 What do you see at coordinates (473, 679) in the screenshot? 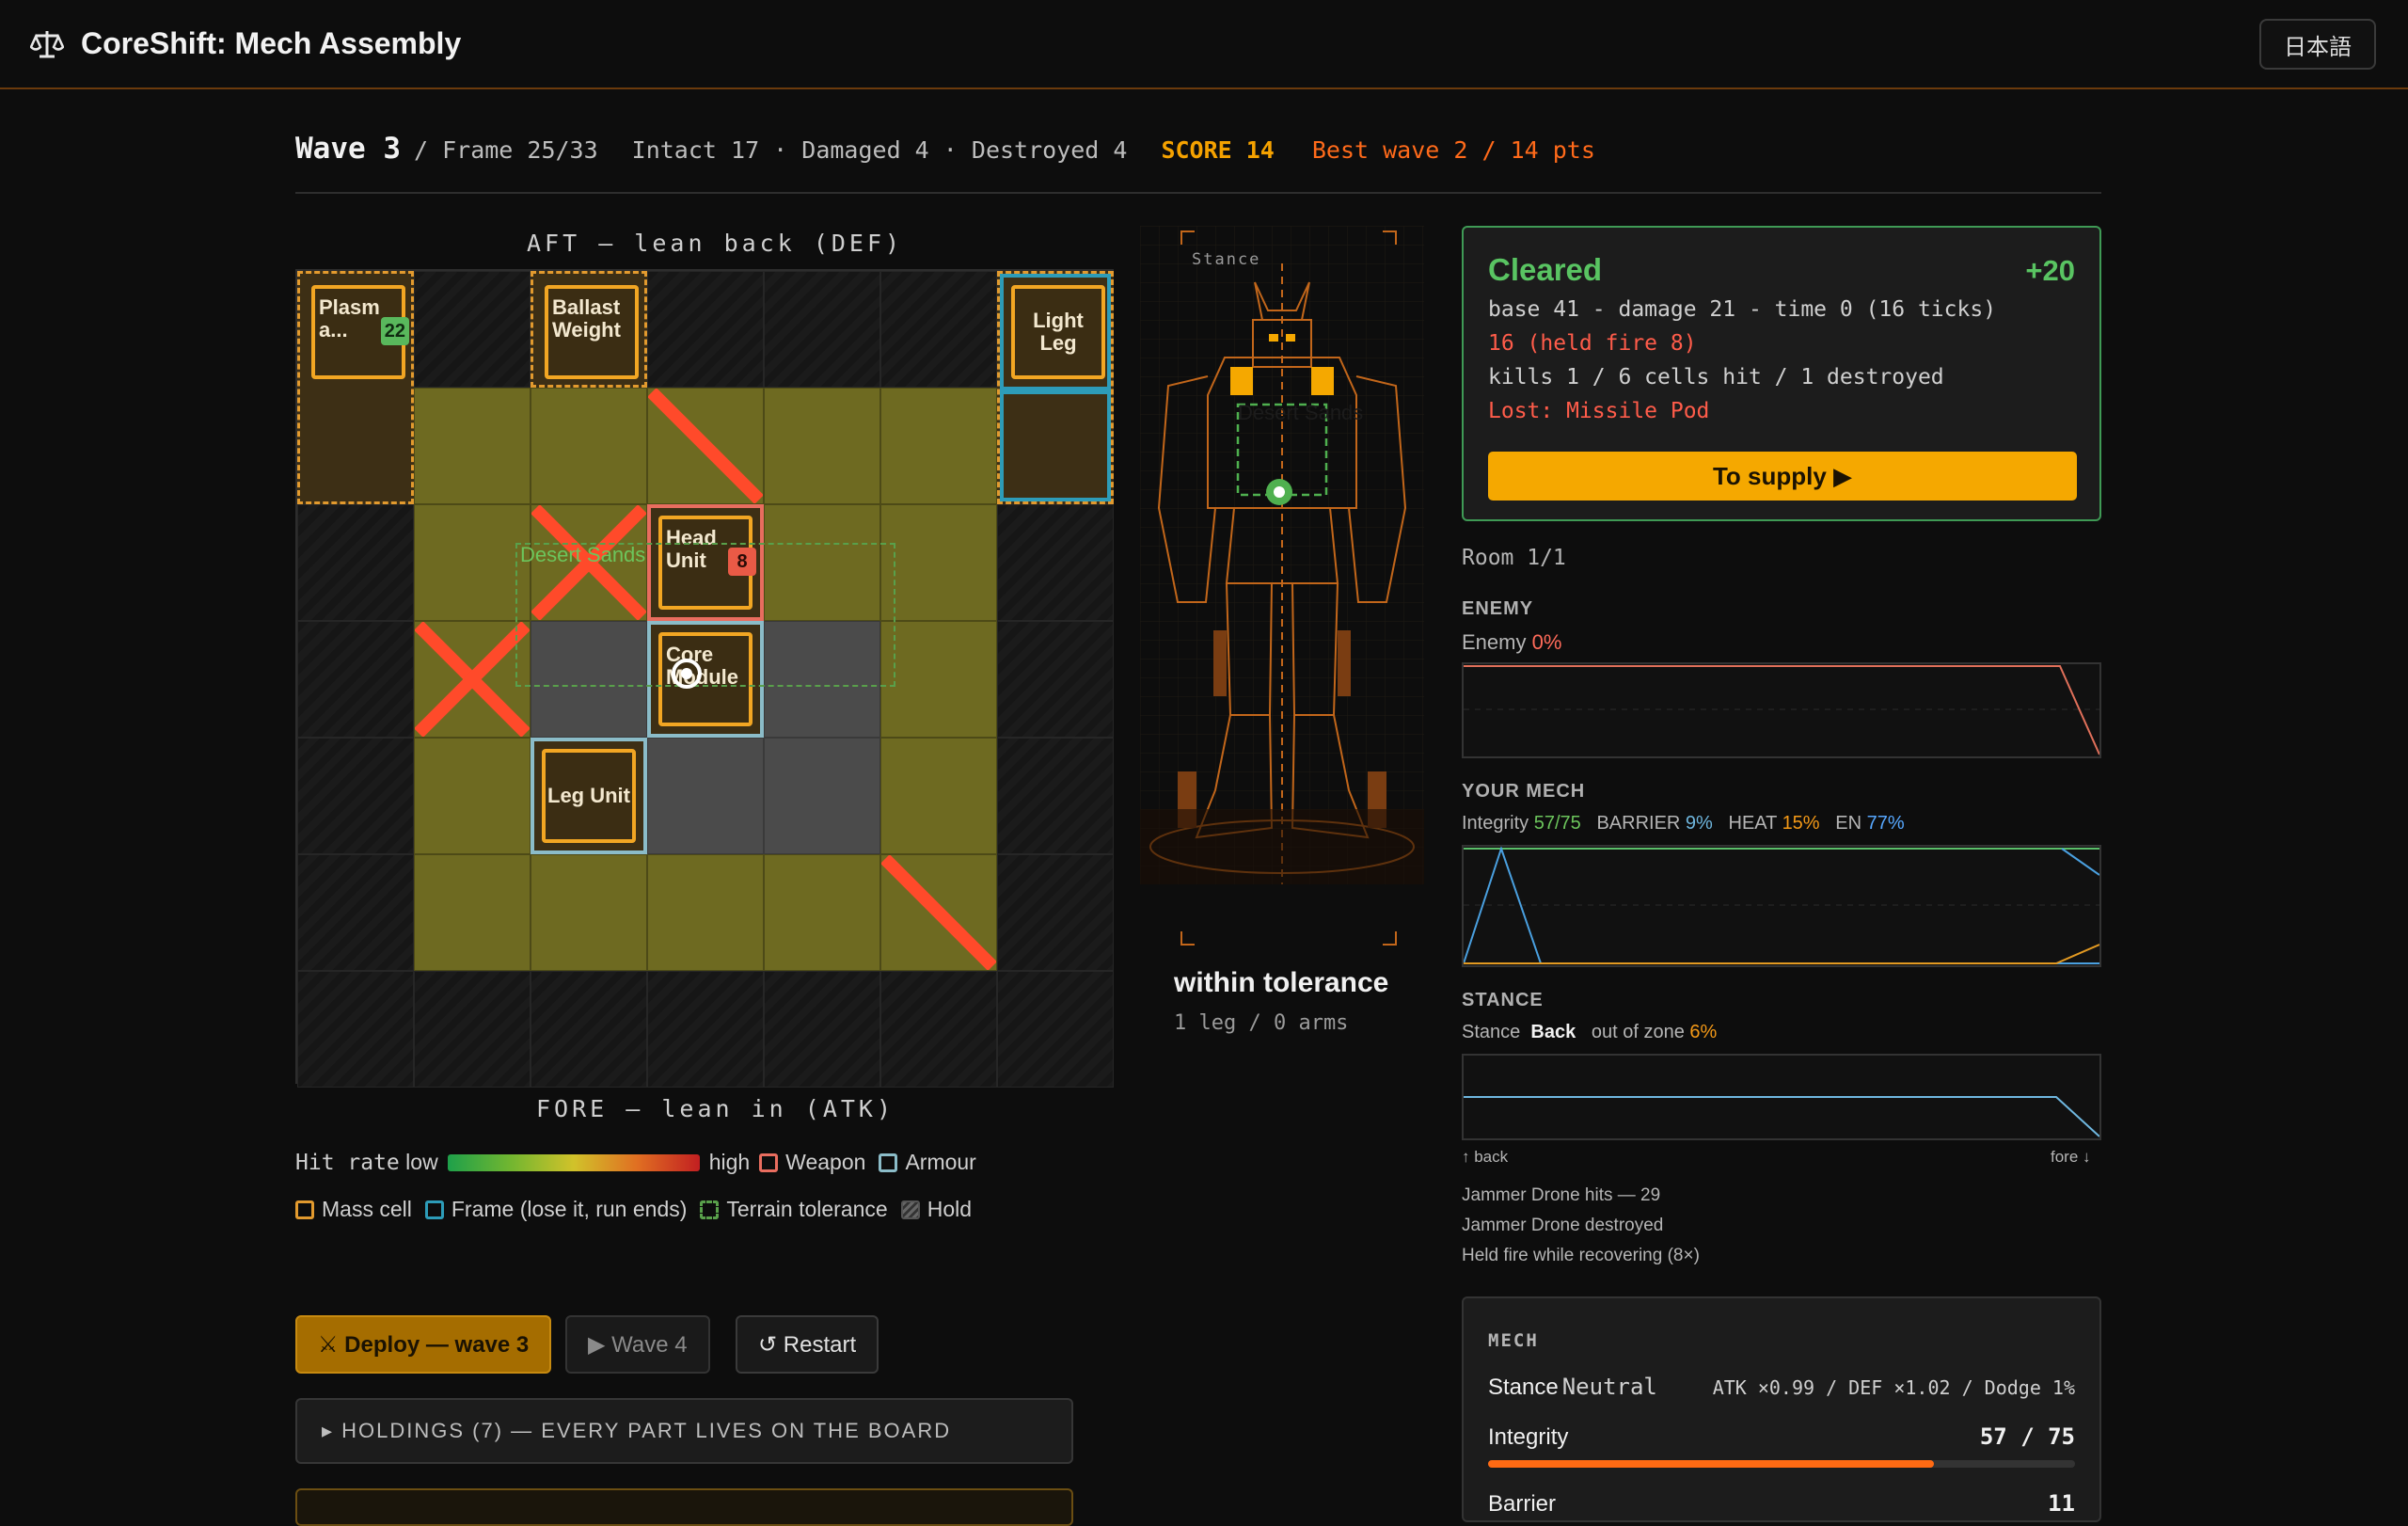
I see `destroyed-cell` at bounding box center [473, 679].